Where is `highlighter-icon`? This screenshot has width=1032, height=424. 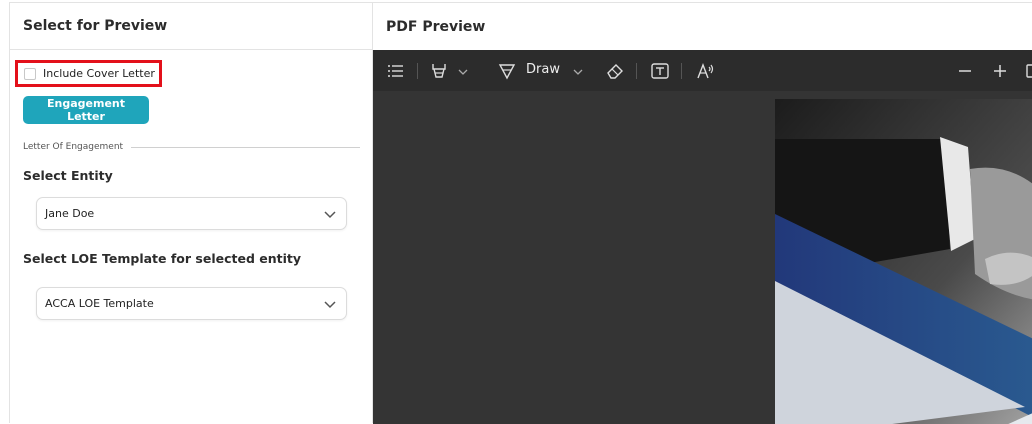 highlighter-icon is located at coordinates (439, 71).